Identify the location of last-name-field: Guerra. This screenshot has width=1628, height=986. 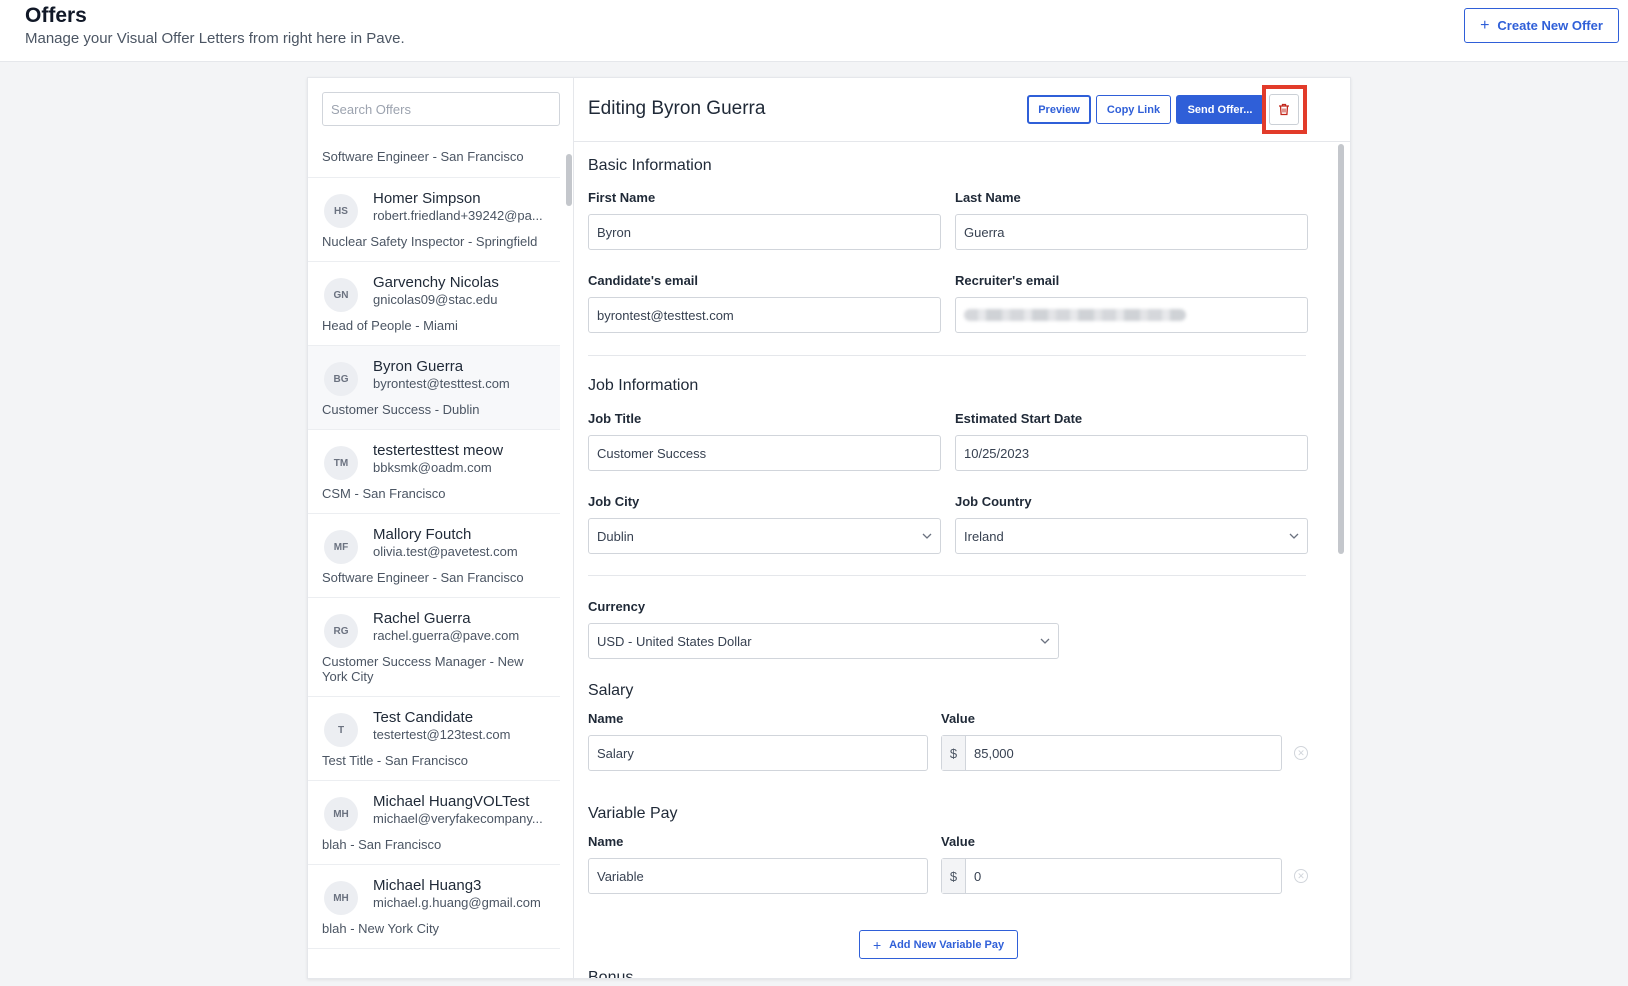
(1131, 232).